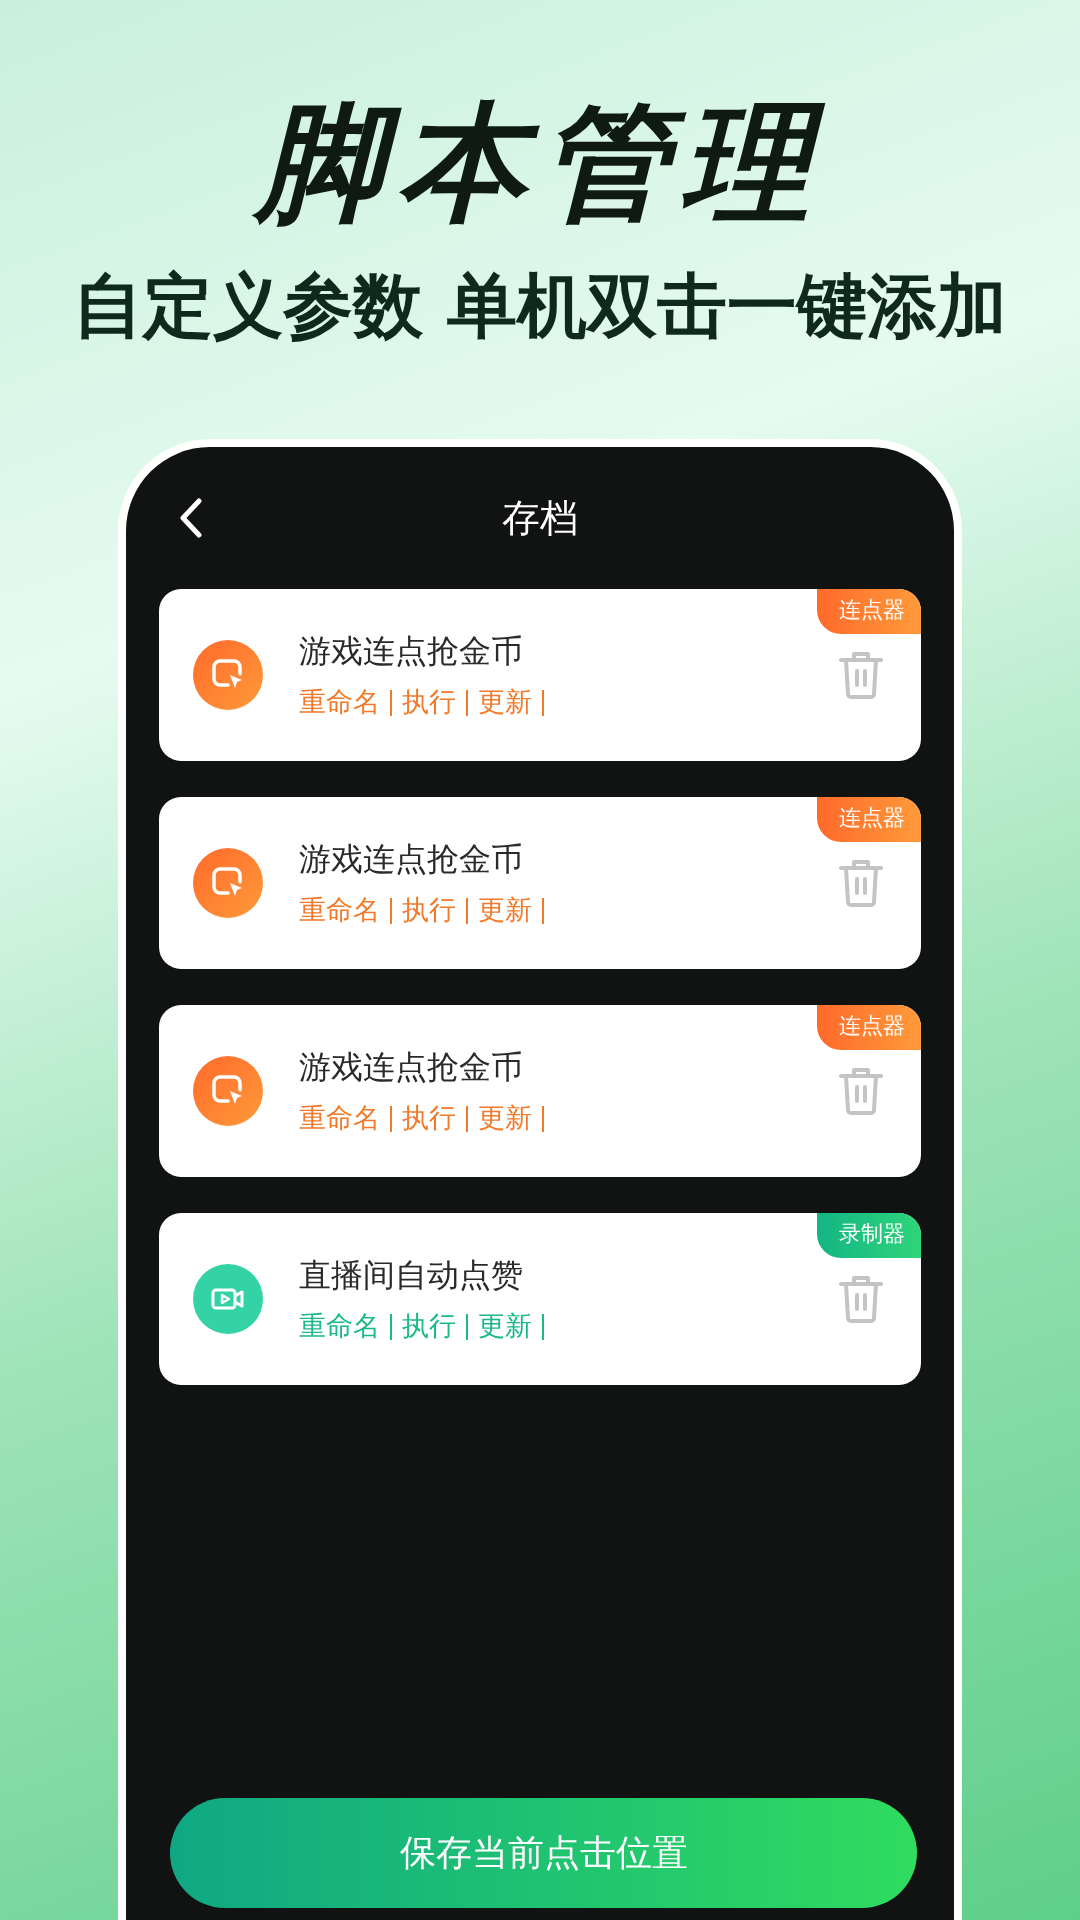 The width and height of the screenshot is (1080, 1920). I want to click on subtitle: 自定义参数 单机双击一键添加, so click(540, 307).